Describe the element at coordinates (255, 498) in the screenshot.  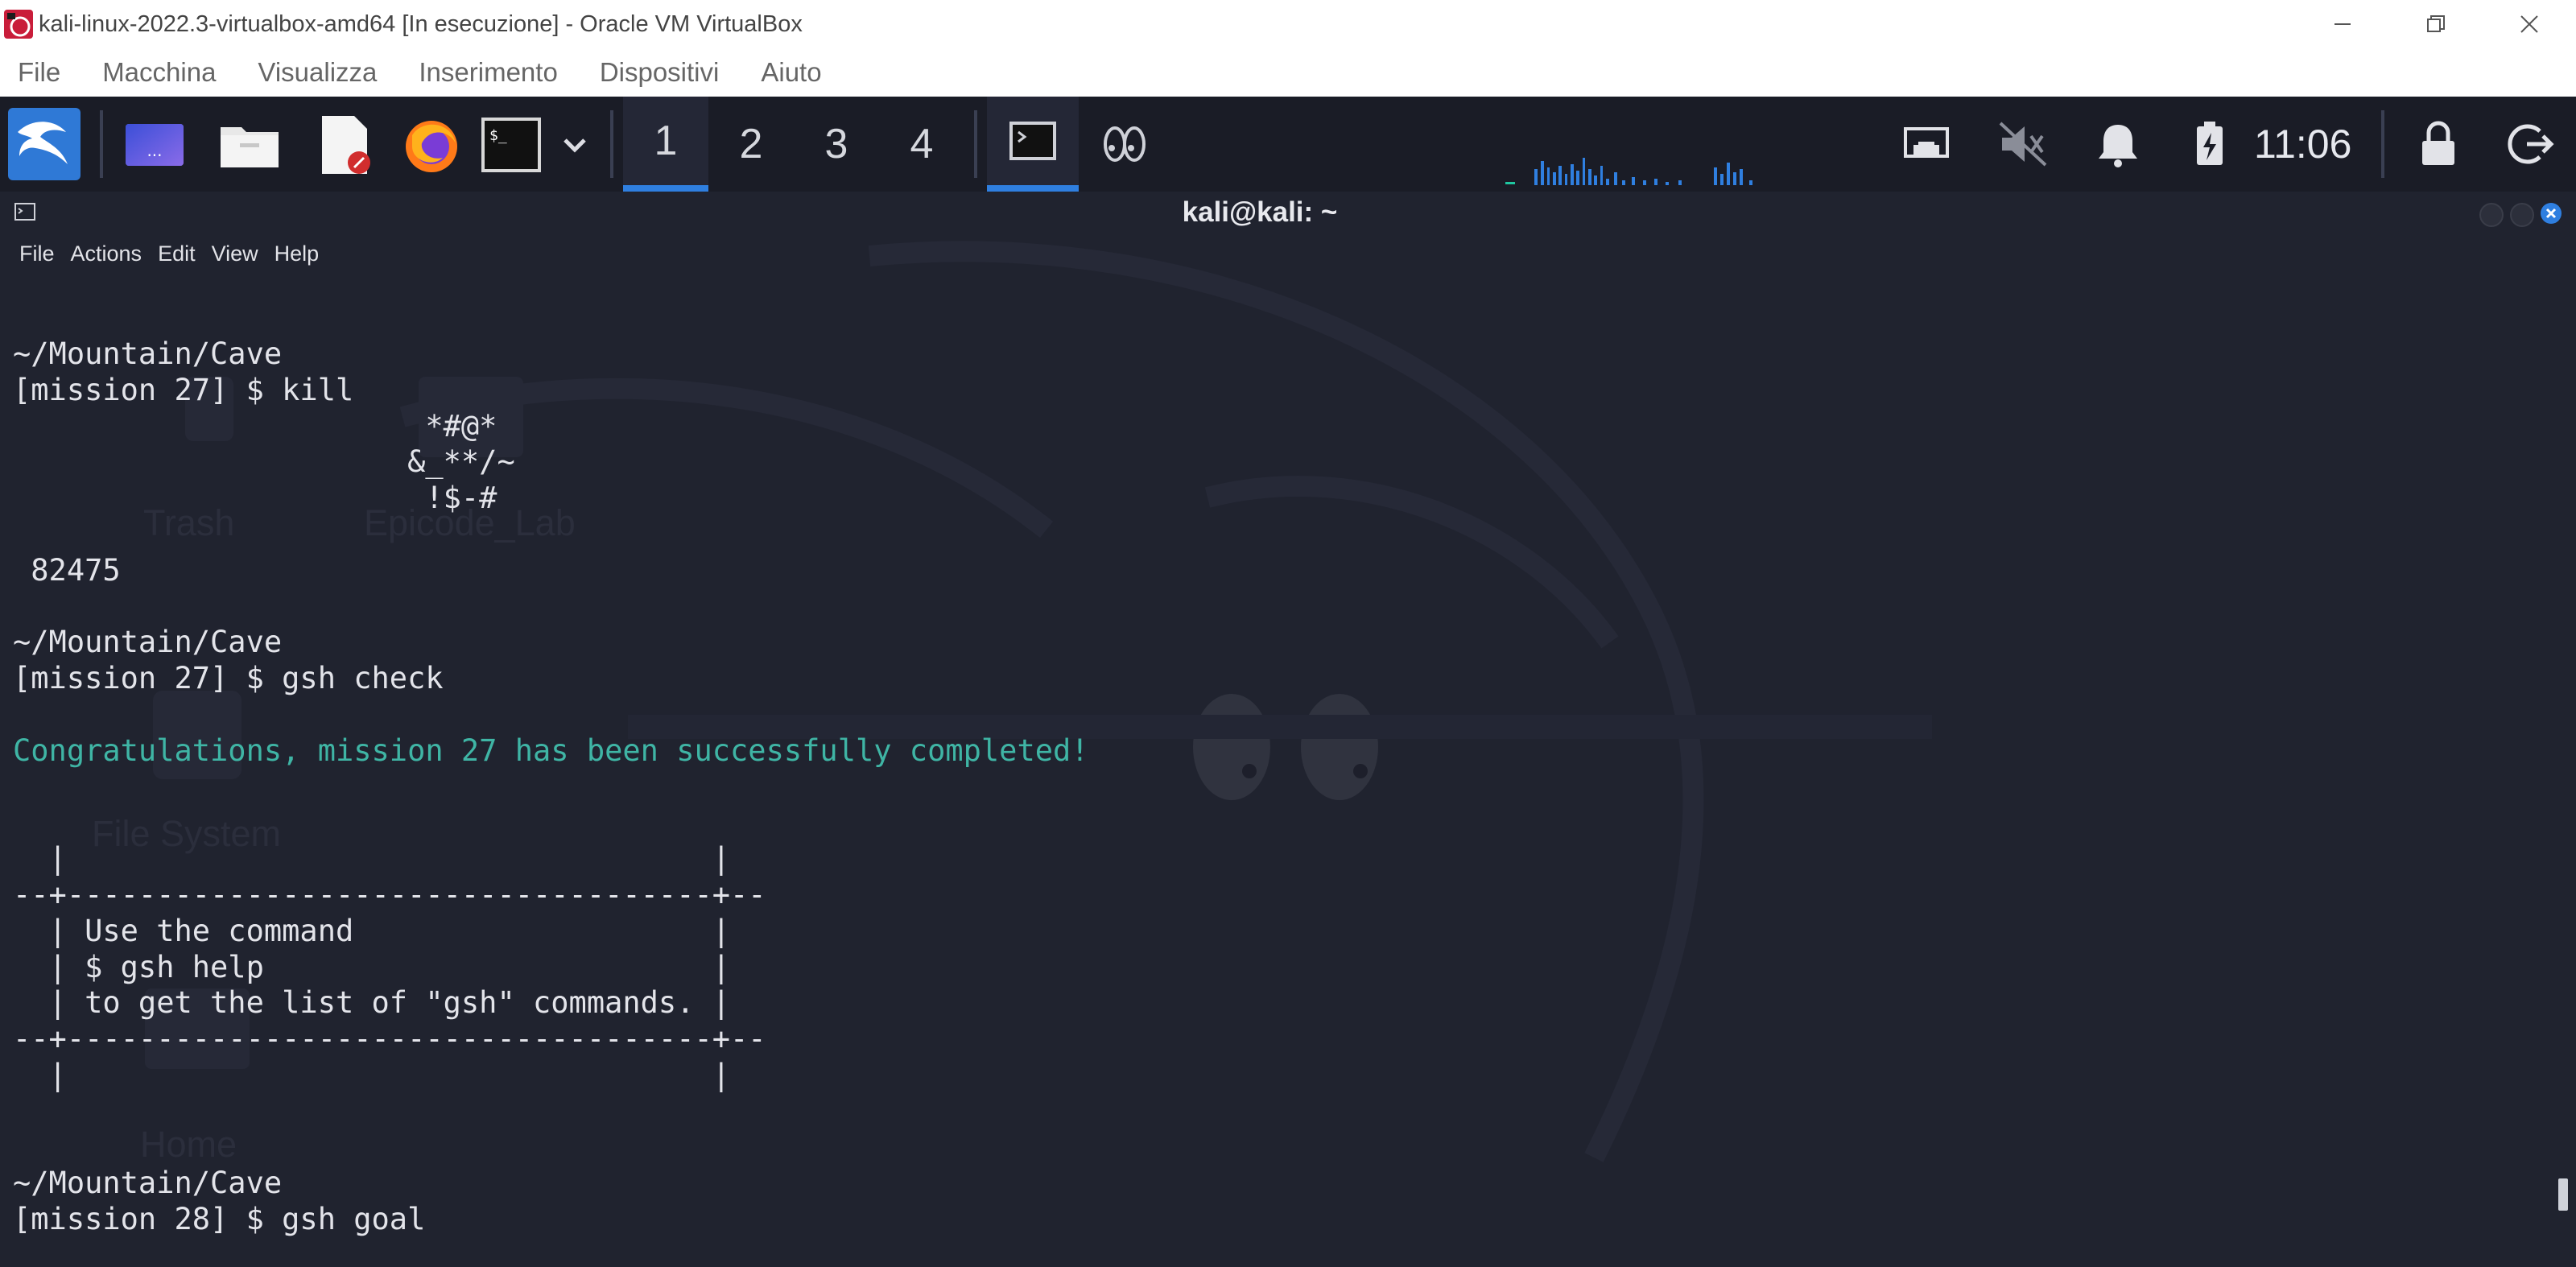
I see `terminal-line: !$-#` at that location.